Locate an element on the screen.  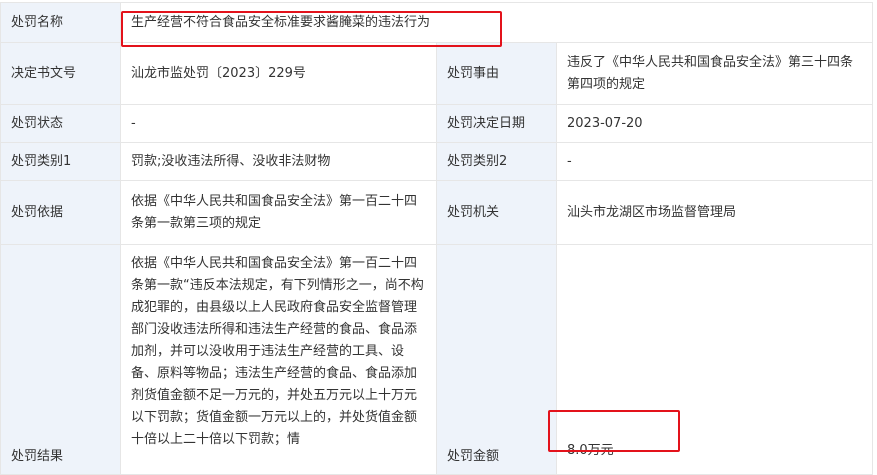
decision-date-label: 处罚决定日期 is located at coordinates (496, 123).